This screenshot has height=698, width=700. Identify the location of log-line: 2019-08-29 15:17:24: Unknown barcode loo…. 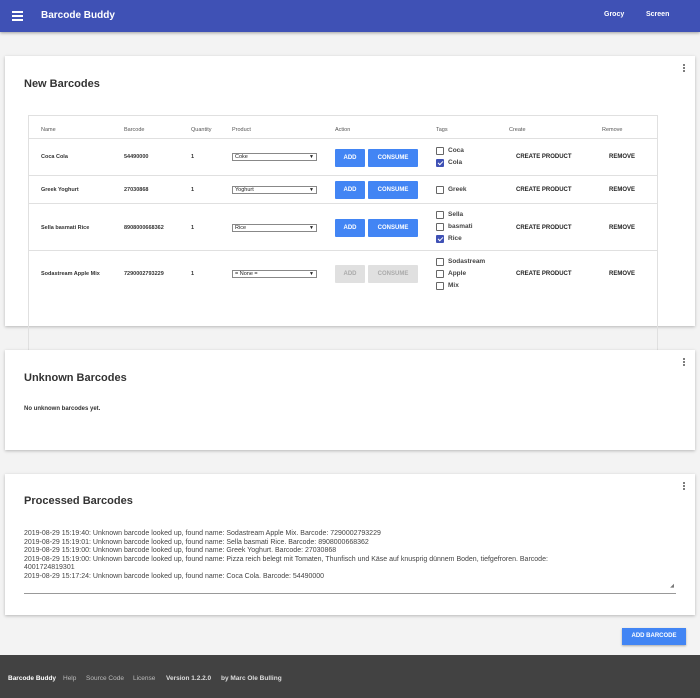
(174, 576).